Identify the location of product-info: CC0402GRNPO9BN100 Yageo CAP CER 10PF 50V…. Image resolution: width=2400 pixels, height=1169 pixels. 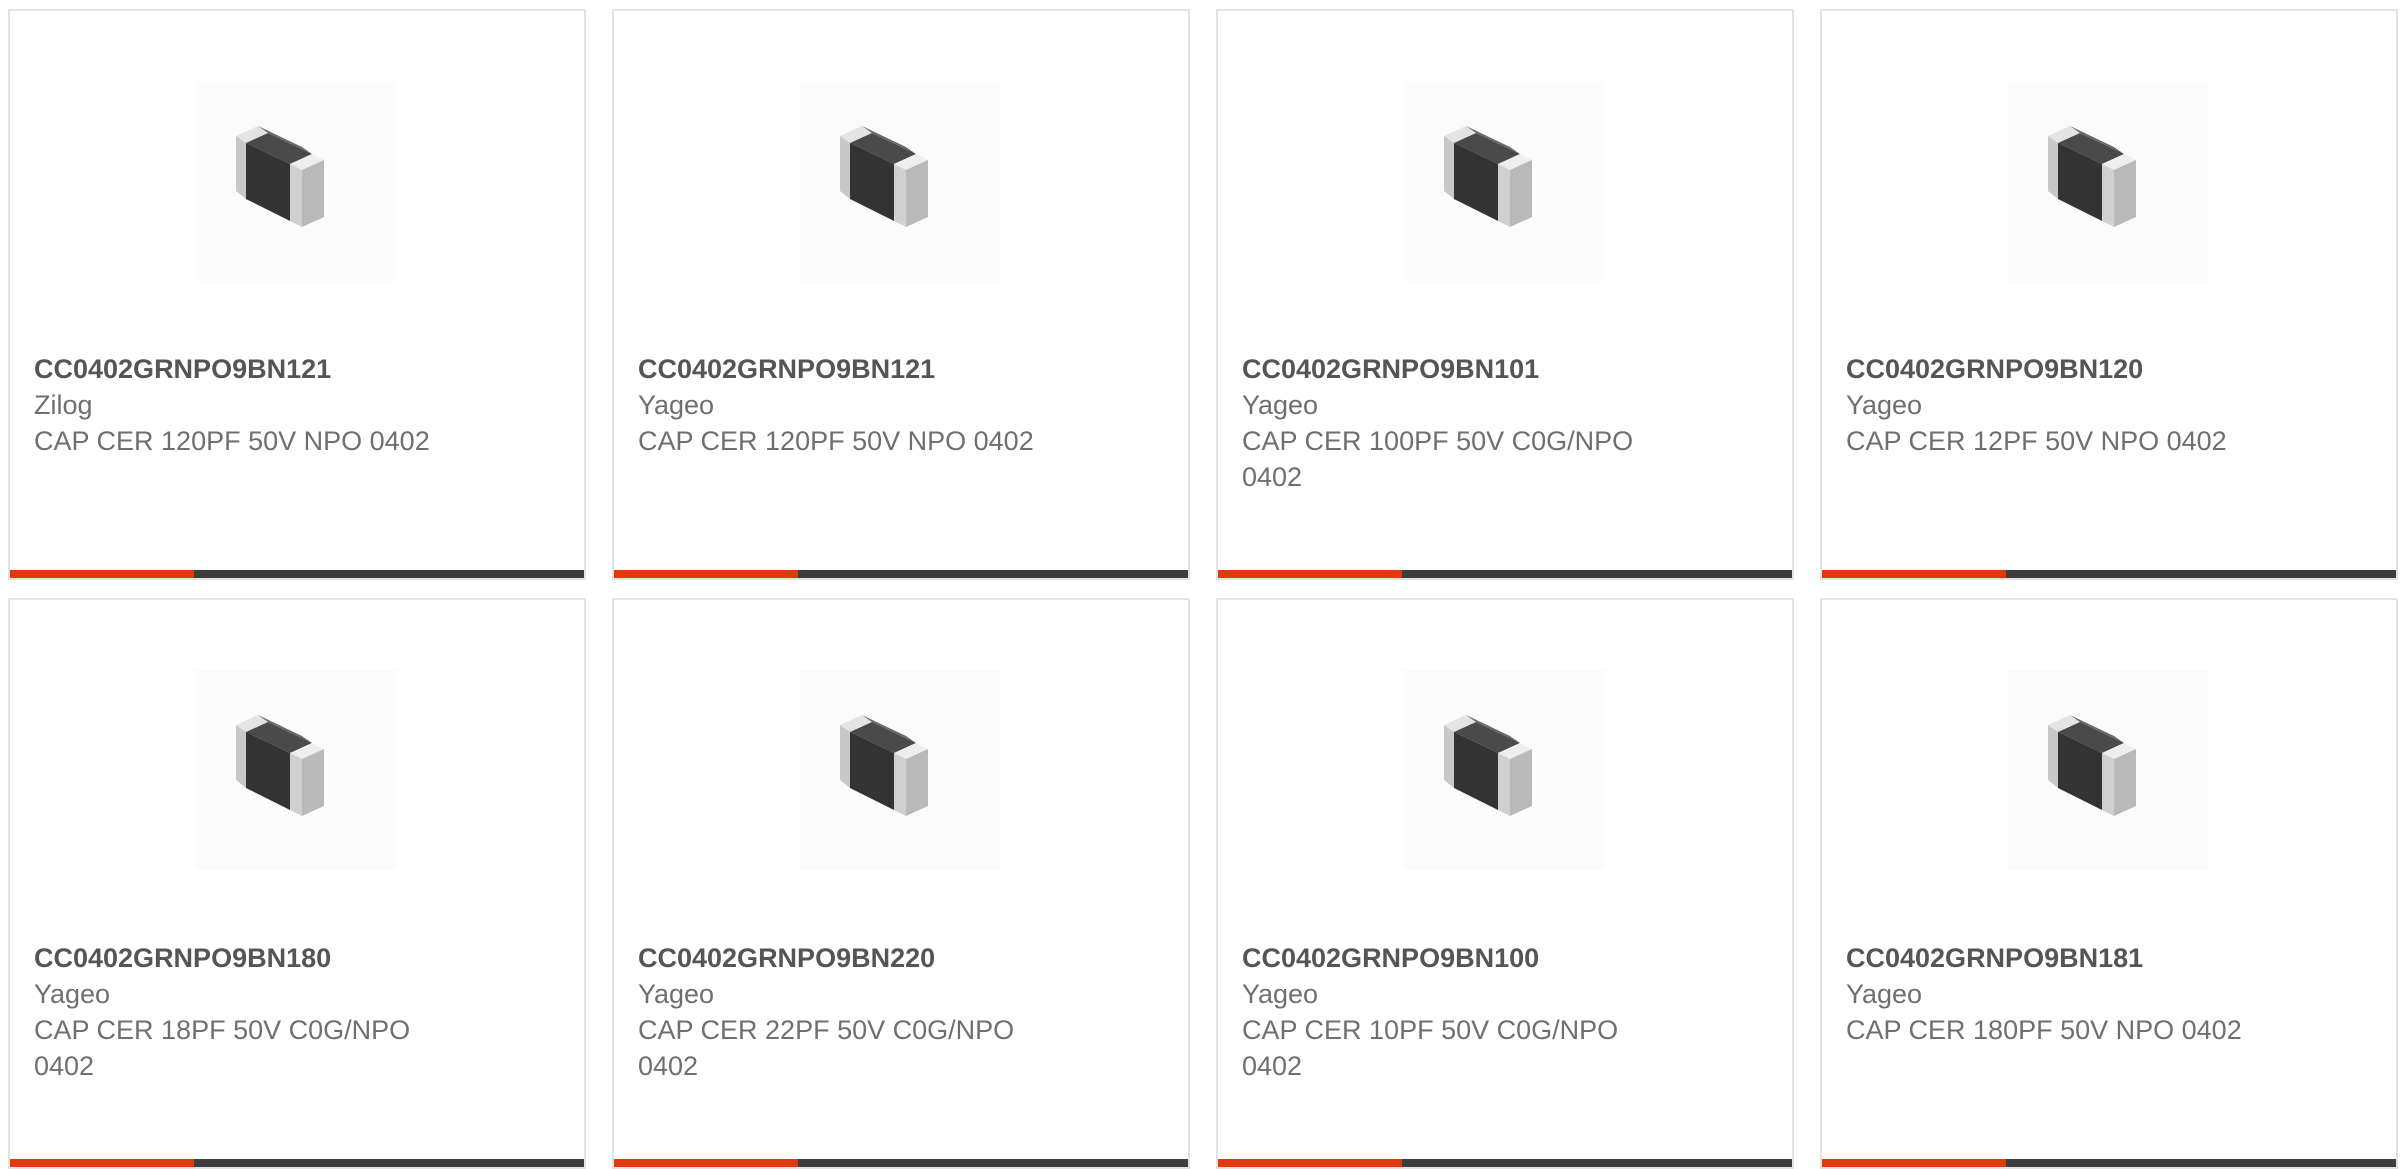
(1447, 1012).